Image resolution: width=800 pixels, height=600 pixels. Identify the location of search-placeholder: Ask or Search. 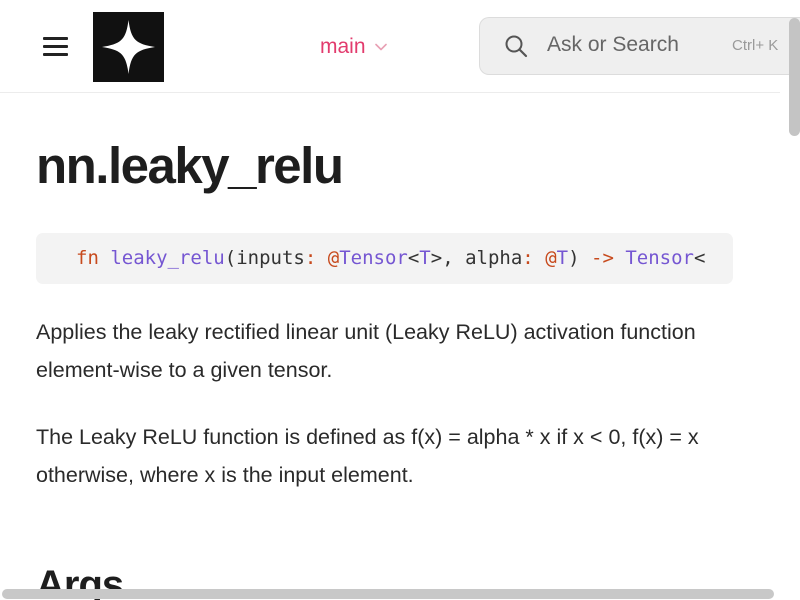
(613, 44).